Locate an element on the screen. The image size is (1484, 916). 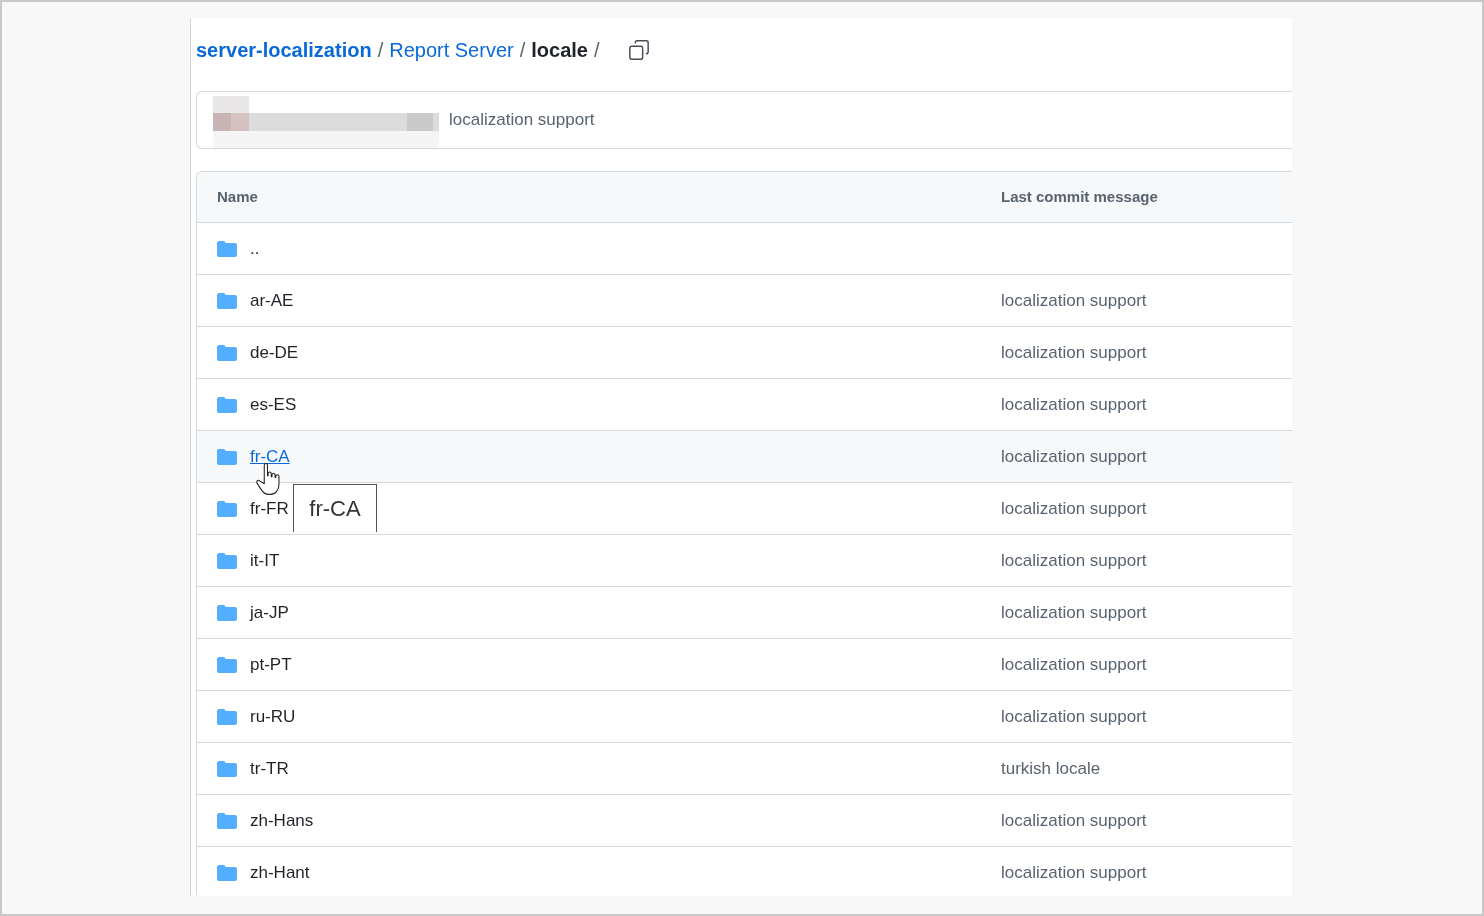
folder-link: de-DE is located at coordinates (274, 352).